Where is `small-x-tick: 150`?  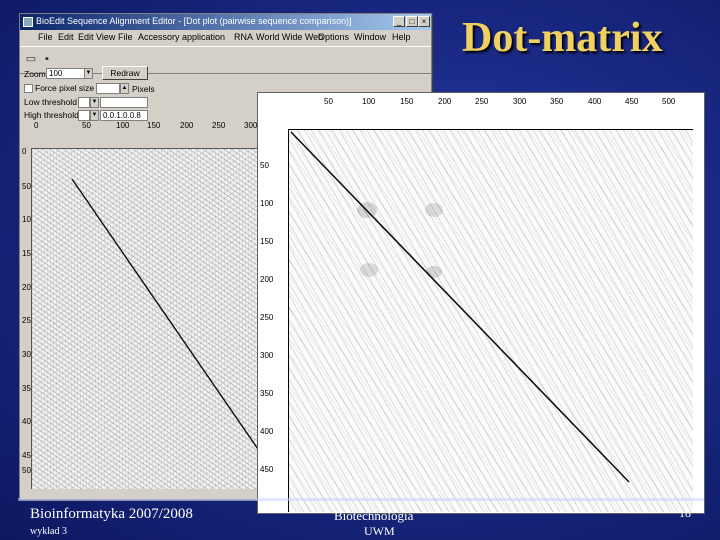 small-x-tick: 150 is located at coordinates (154, 125).